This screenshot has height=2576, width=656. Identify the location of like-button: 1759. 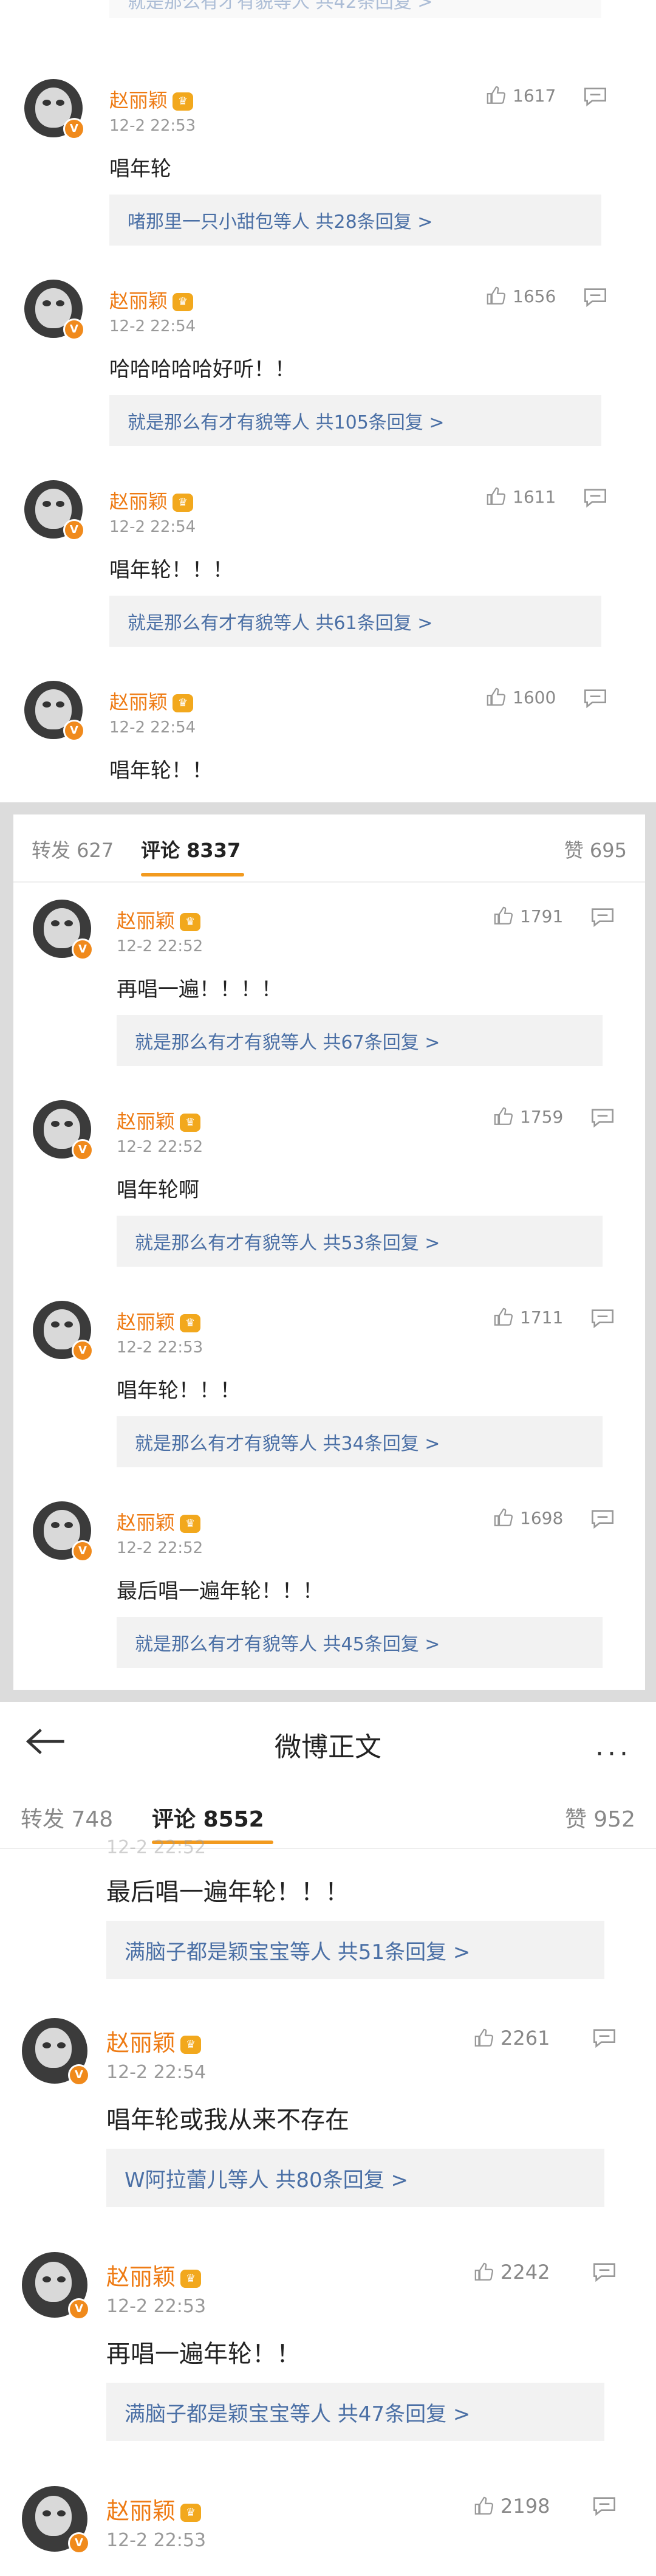
(528, 1116).